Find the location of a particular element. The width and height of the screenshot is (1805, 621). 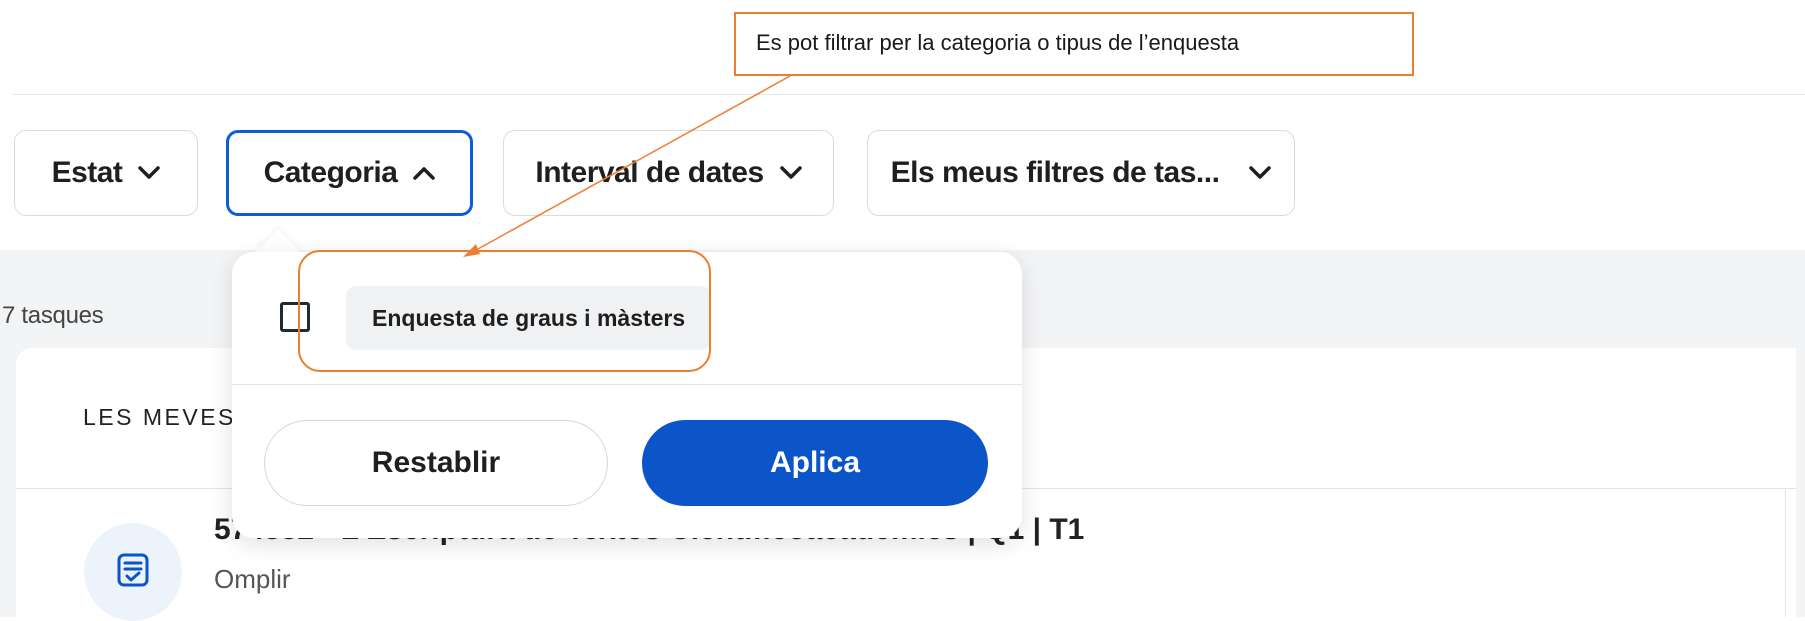

annotation-highlight-box is located at coordinates (504, 311).